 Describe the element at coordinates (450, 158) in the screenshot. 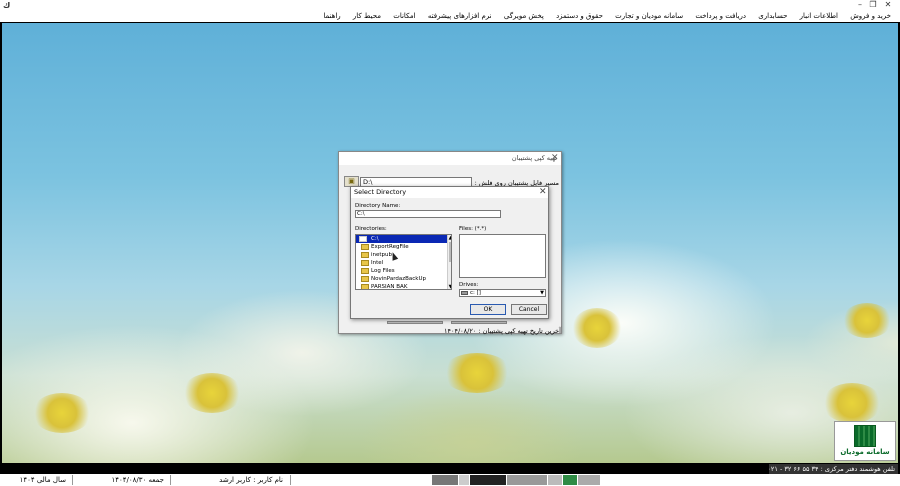

I see `backup-dialog-title: تهیه کپی پشتیبان` at that location.